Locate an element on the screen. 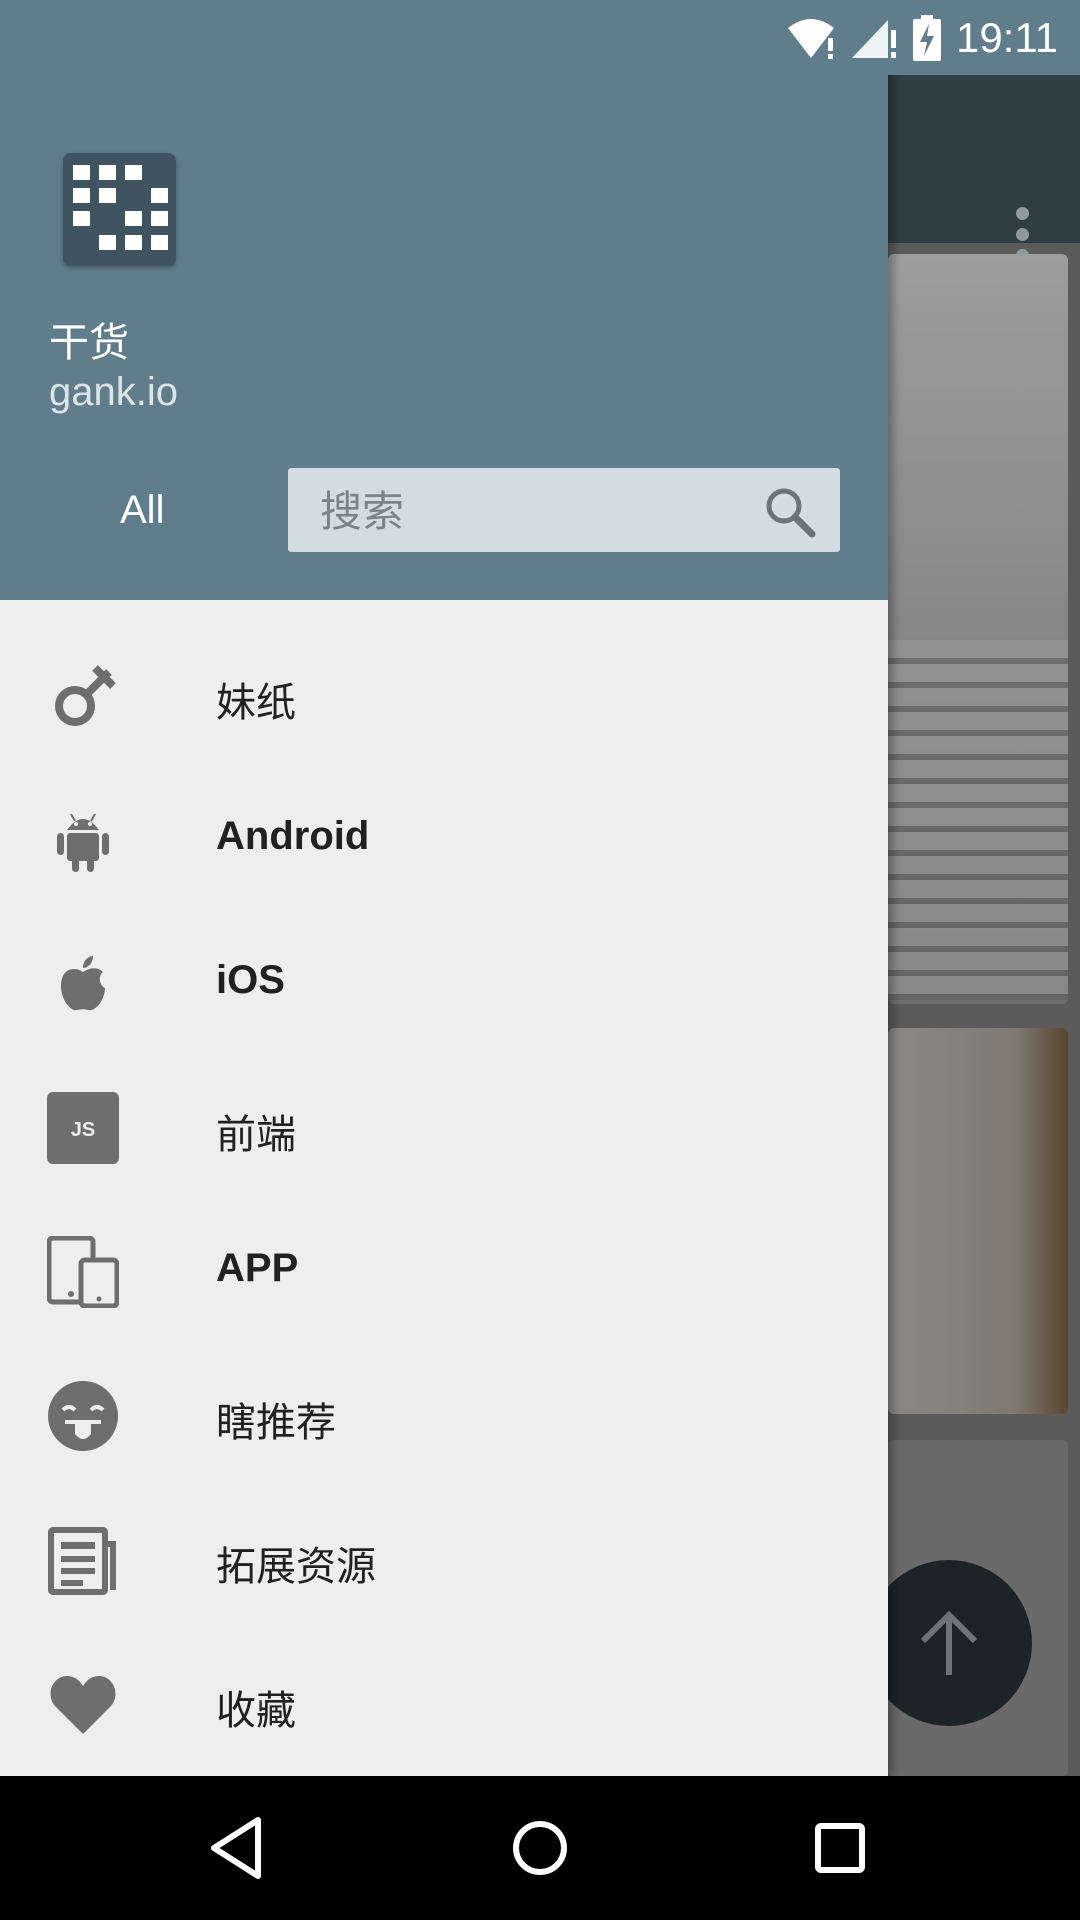  devices-icon is located at coordinates (83, 1272).